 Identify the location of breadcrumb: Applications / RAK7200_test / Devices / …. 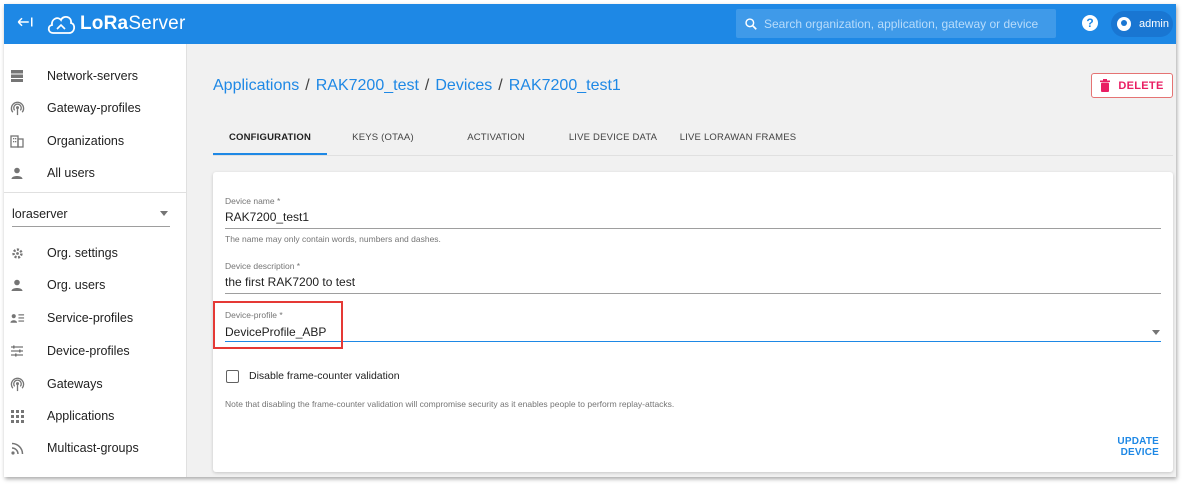
(417, 86).